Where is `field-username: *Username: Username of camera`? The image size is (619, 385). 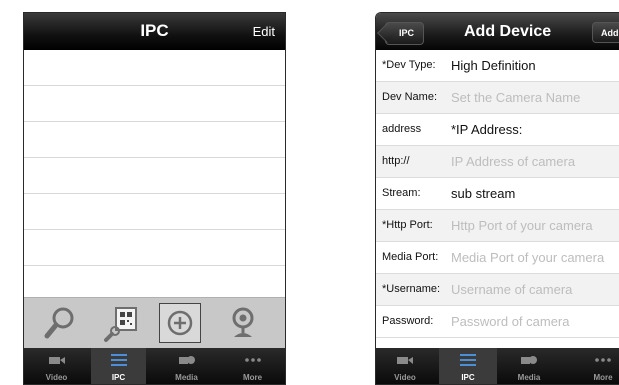
field-username: *Username: Username of camera is located at coordinates (497, 290).